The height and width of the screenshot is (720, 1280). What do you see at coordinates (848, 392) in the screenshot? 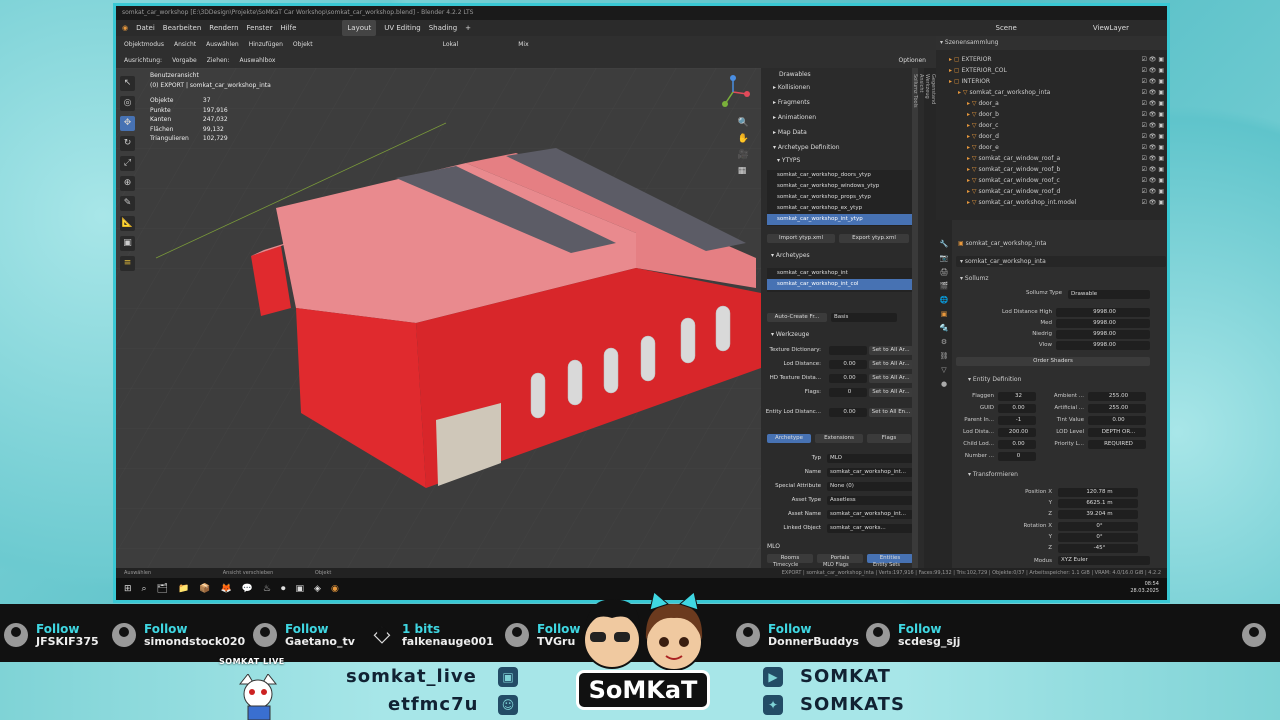
I see `flags-field: 0` at bounding box center [848, 392].